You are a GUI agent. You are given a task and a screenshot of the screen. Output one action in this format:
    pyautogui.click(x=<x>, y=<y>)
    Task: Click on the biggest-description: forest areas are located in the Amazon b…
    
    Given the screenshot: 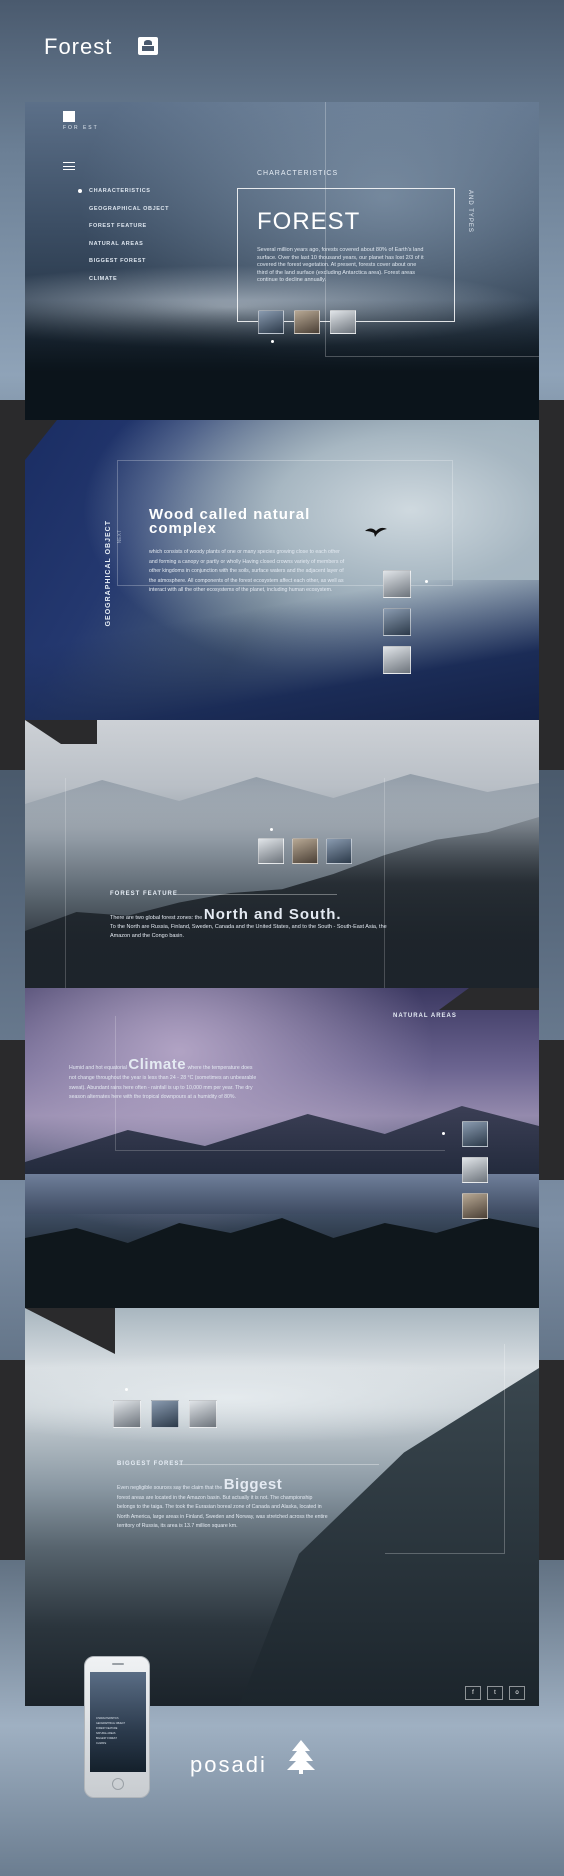 What is the action you would take?
    pyautogui.click(x=222, y=1512)
    